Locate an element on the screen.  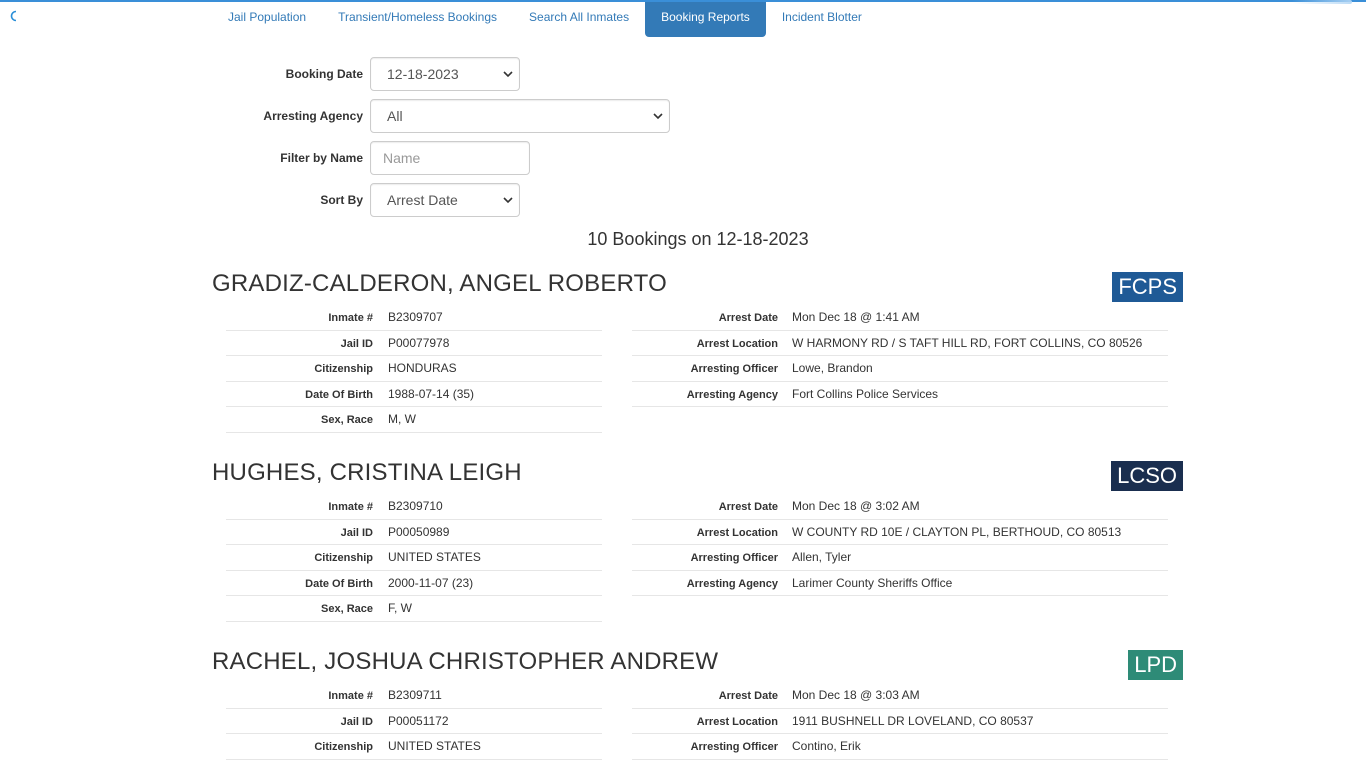
detail-row: Jail ID P00077978 is located at coordinates (414, 344).